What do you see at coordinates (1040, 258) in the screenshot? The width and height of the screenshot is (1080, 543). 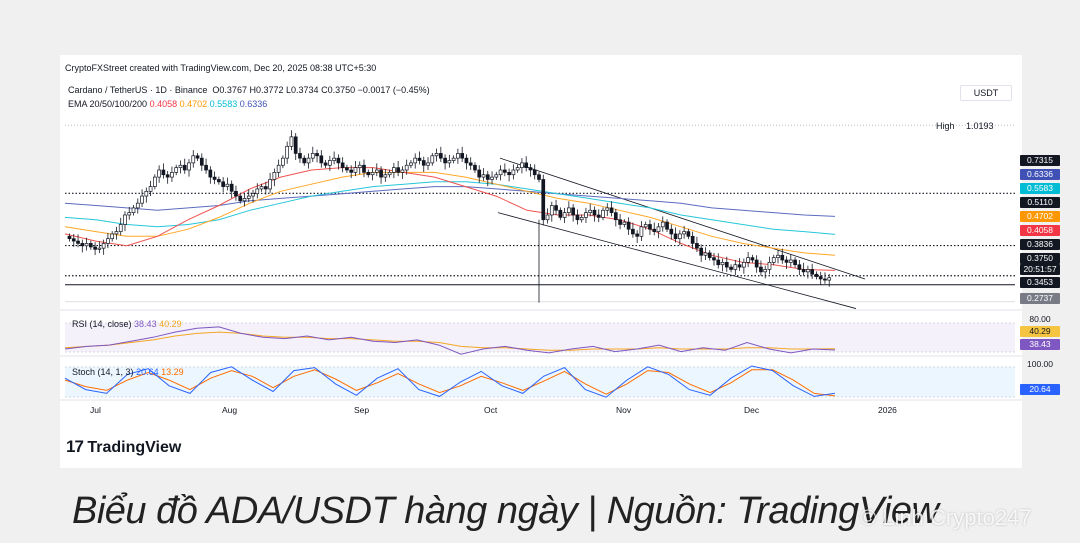 I see `price-tag: 0.3750` at bounding box center [1040, 258].